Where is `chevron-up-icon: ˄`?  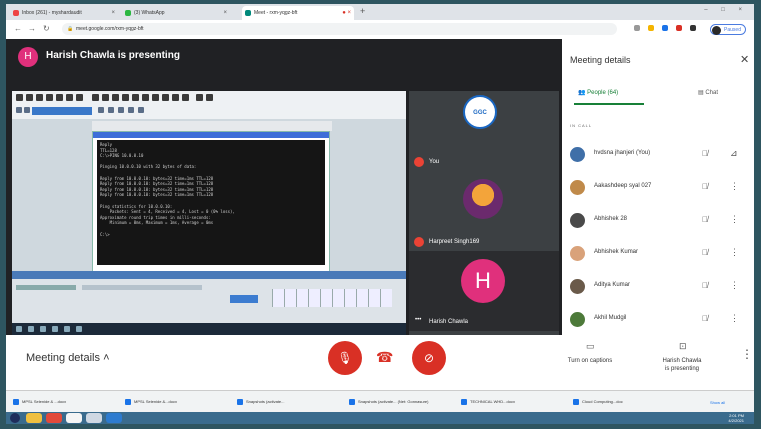
chevron-up-icon: ˄ is located at coordinates (106, 358).